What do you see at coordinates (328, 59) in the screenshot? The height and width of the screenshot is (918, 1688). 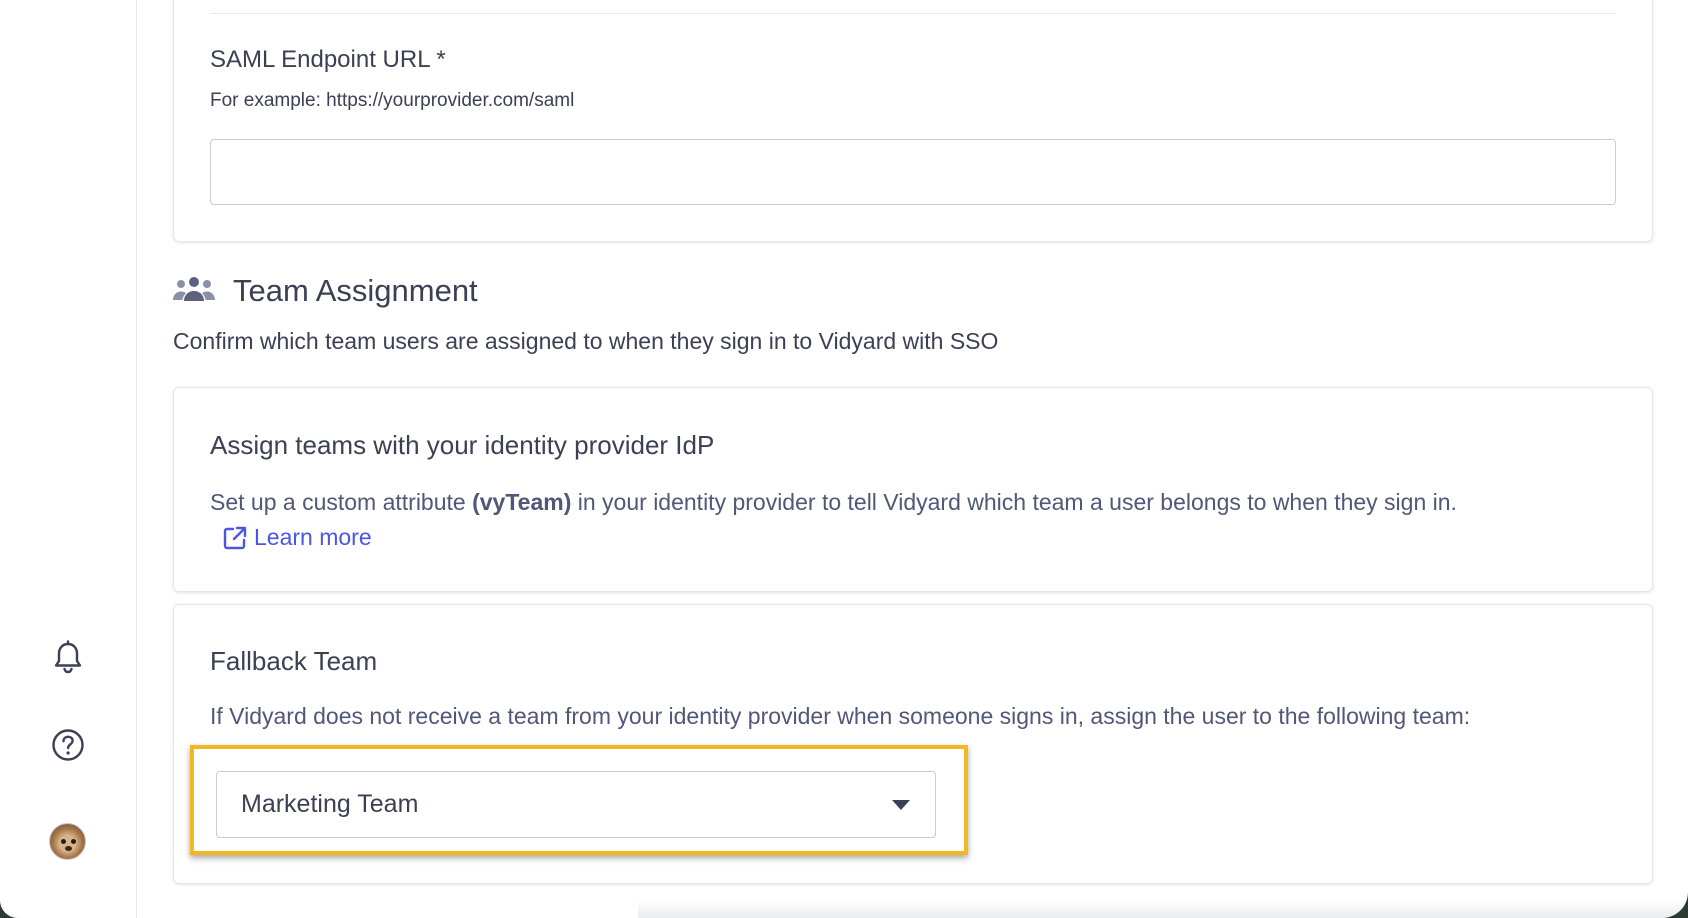 I see `saml-endpoint-label: SAML Endpoint URL *` at bounding box center [328, 59].